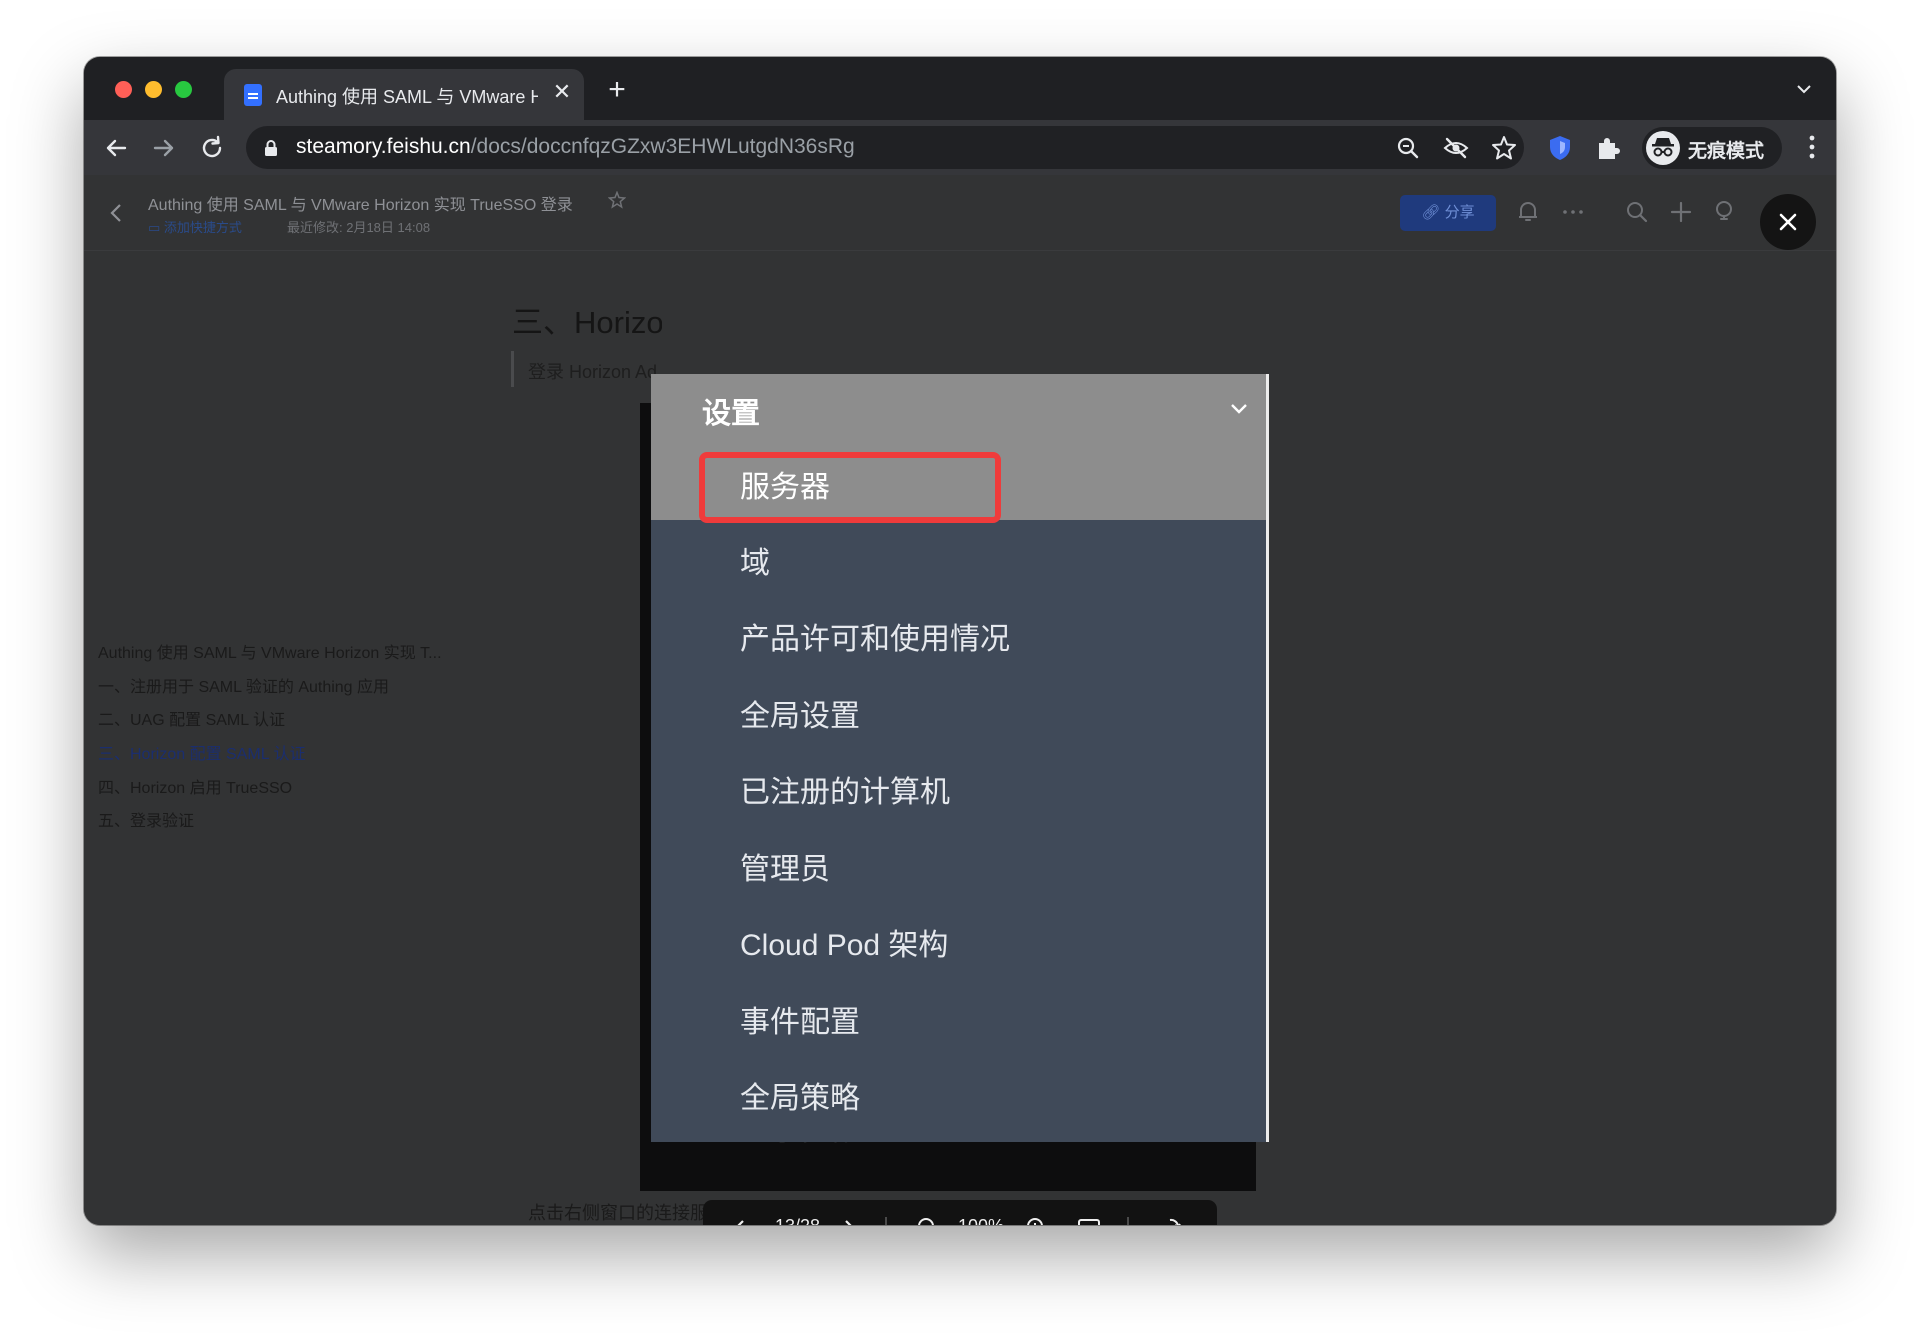 The width and height of the screenshot is (1920, 1337). What do you see at coordinates (617, 200) in the screenshot?
I see `favorite-star-icon` at bounding box center [617, 200].